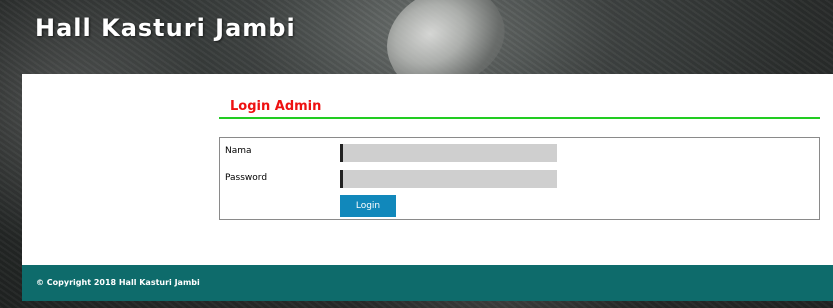  I want to click on login-button: Login, so click(368, 206).